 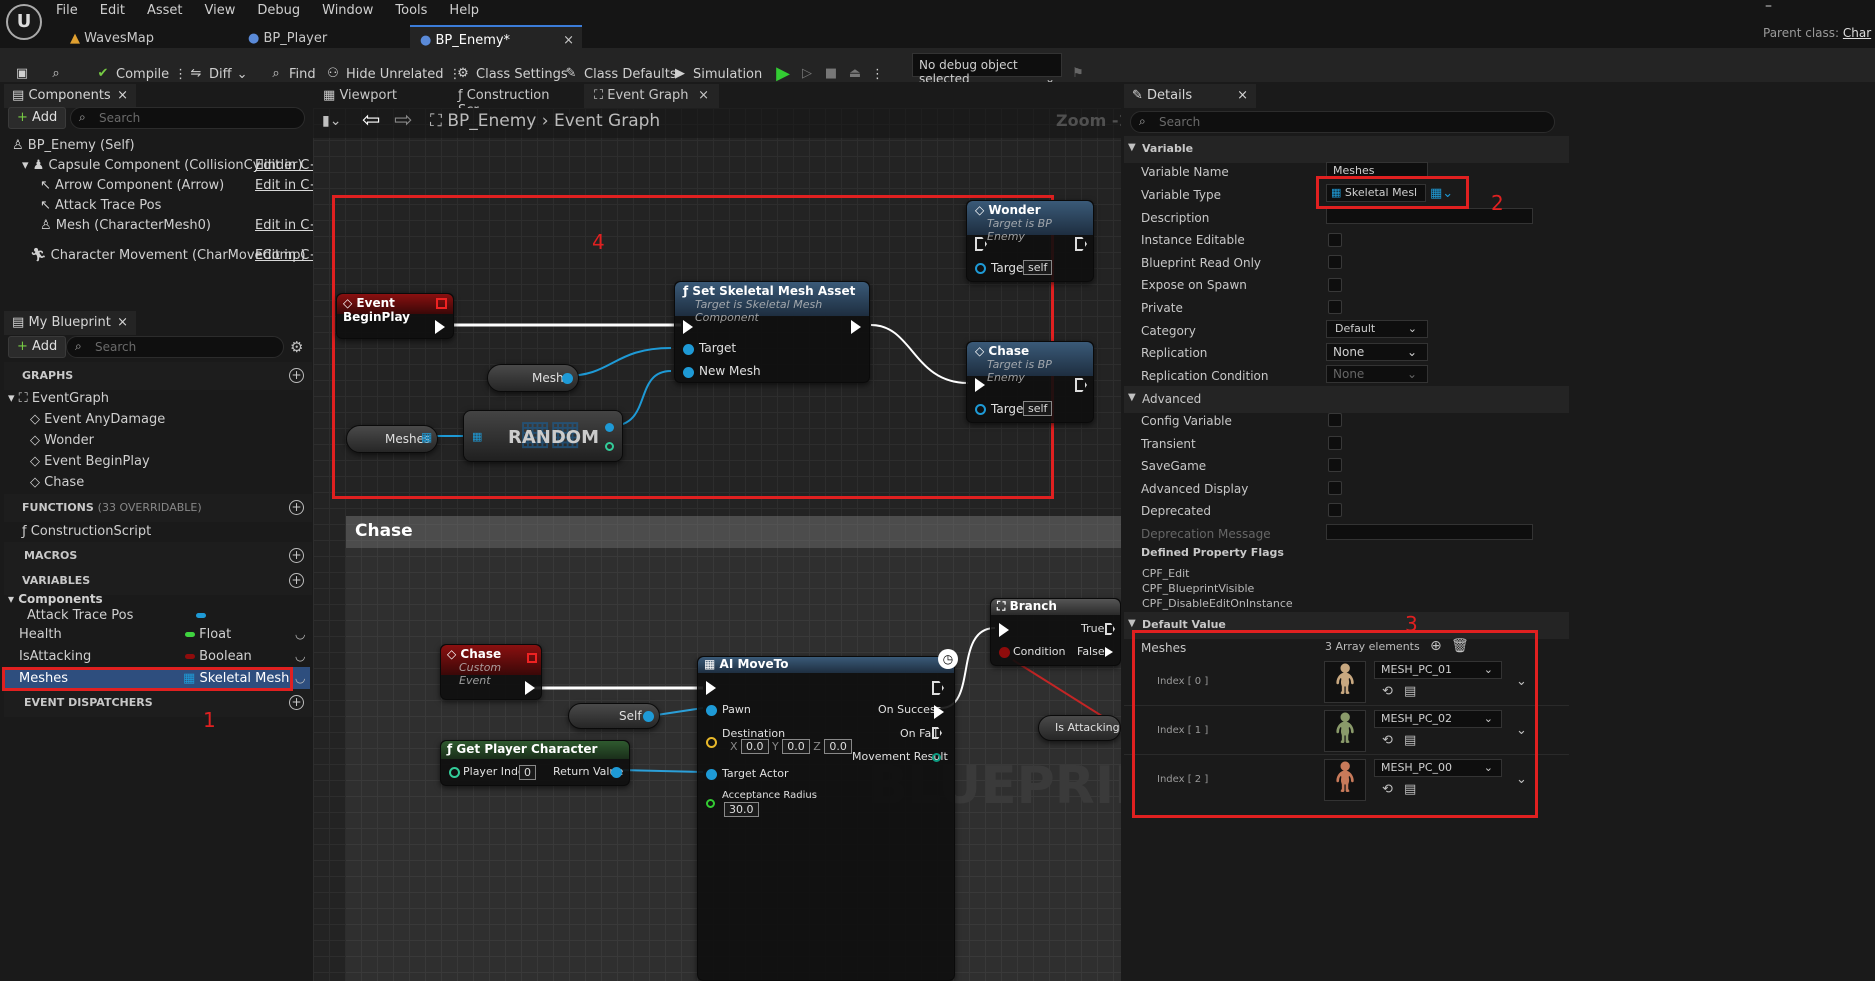 I want to click on find-button: ⌕ Find, so click(x=291, y=74).